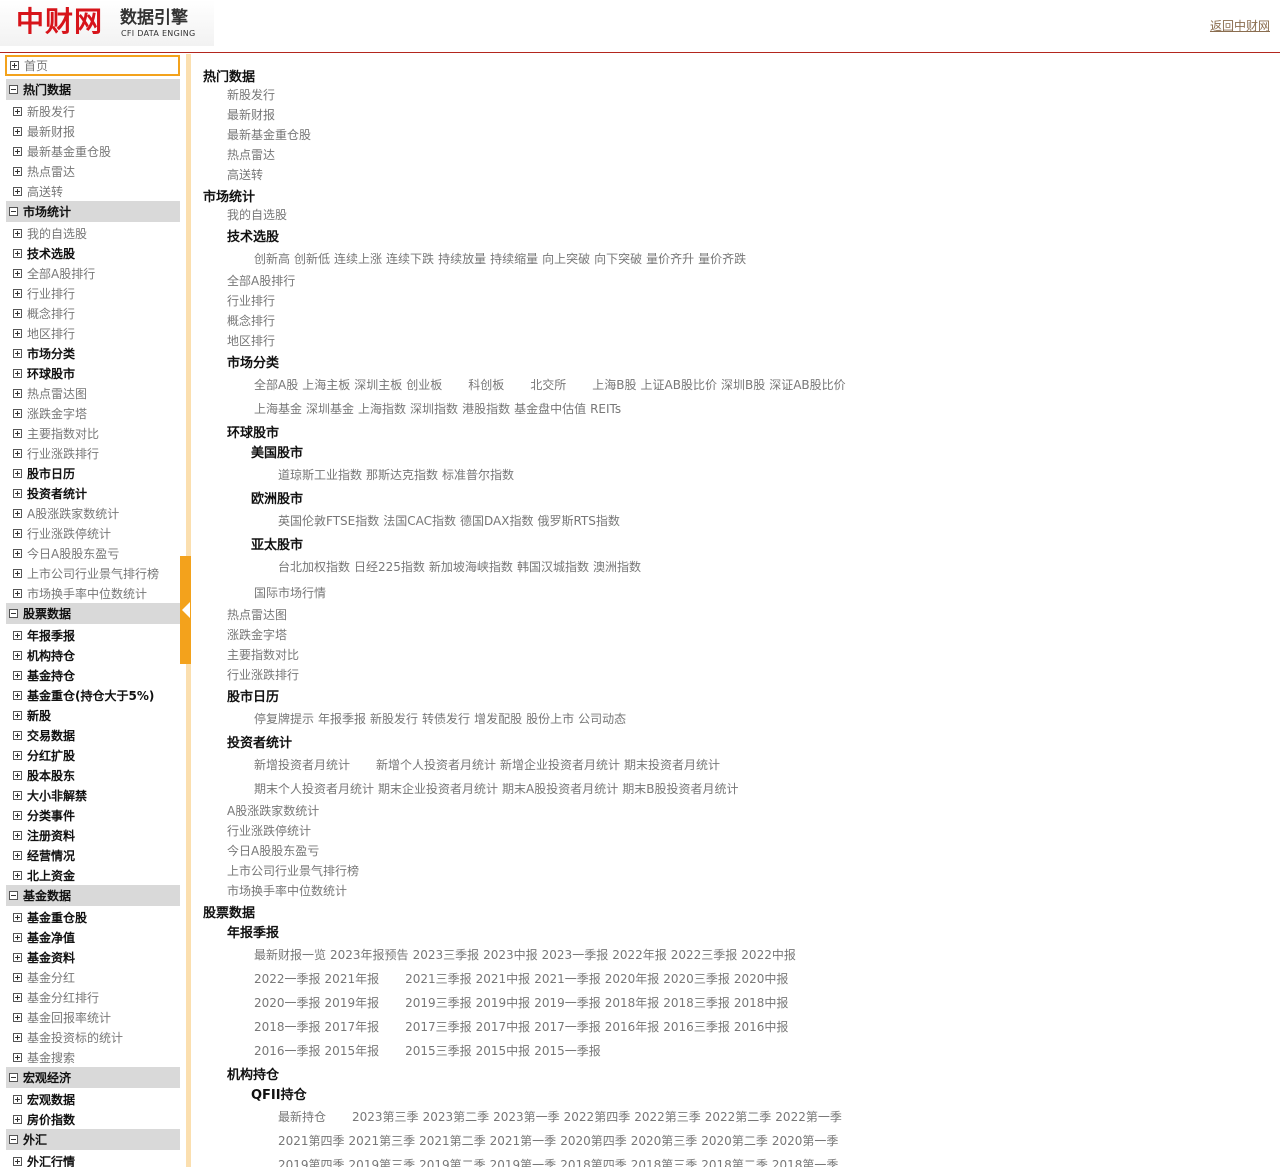 Image resolution: width=1280 pixels, height=1167 pixels. I want to click on link: 连续下跌, so click(410, 259).